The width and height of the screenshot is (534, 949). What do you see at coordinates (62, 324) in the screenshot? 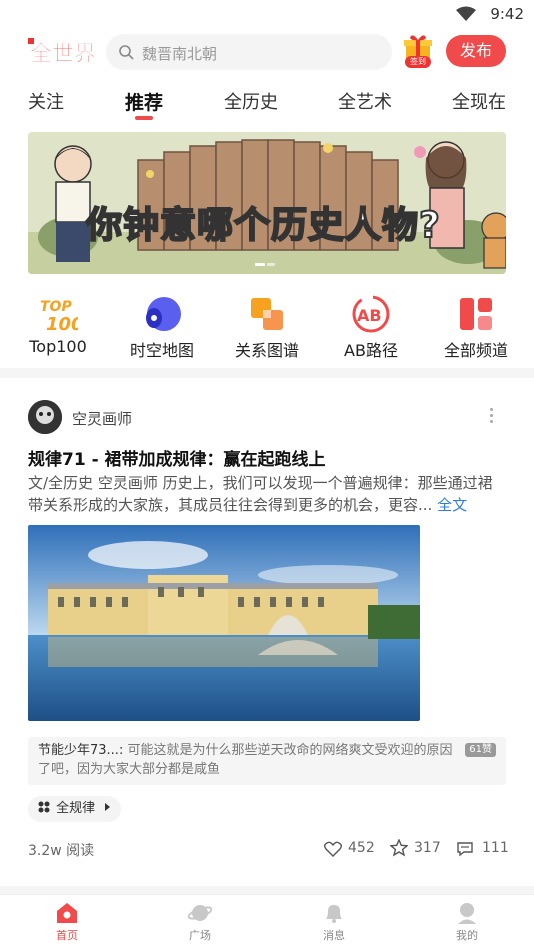
I see `svg-text: 100` at bounding box center [62, 324].